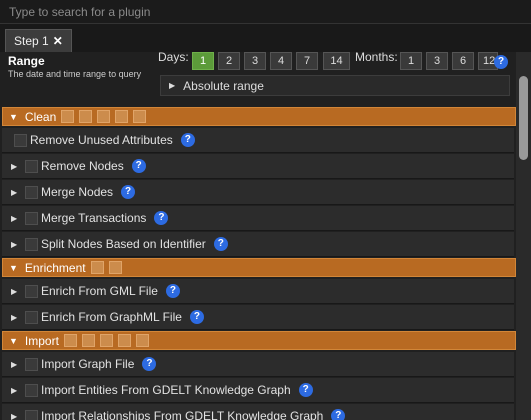  Describe the element at coordinates (501, 62) in the screenshot. I see `range-help-icon: ?` at that location.